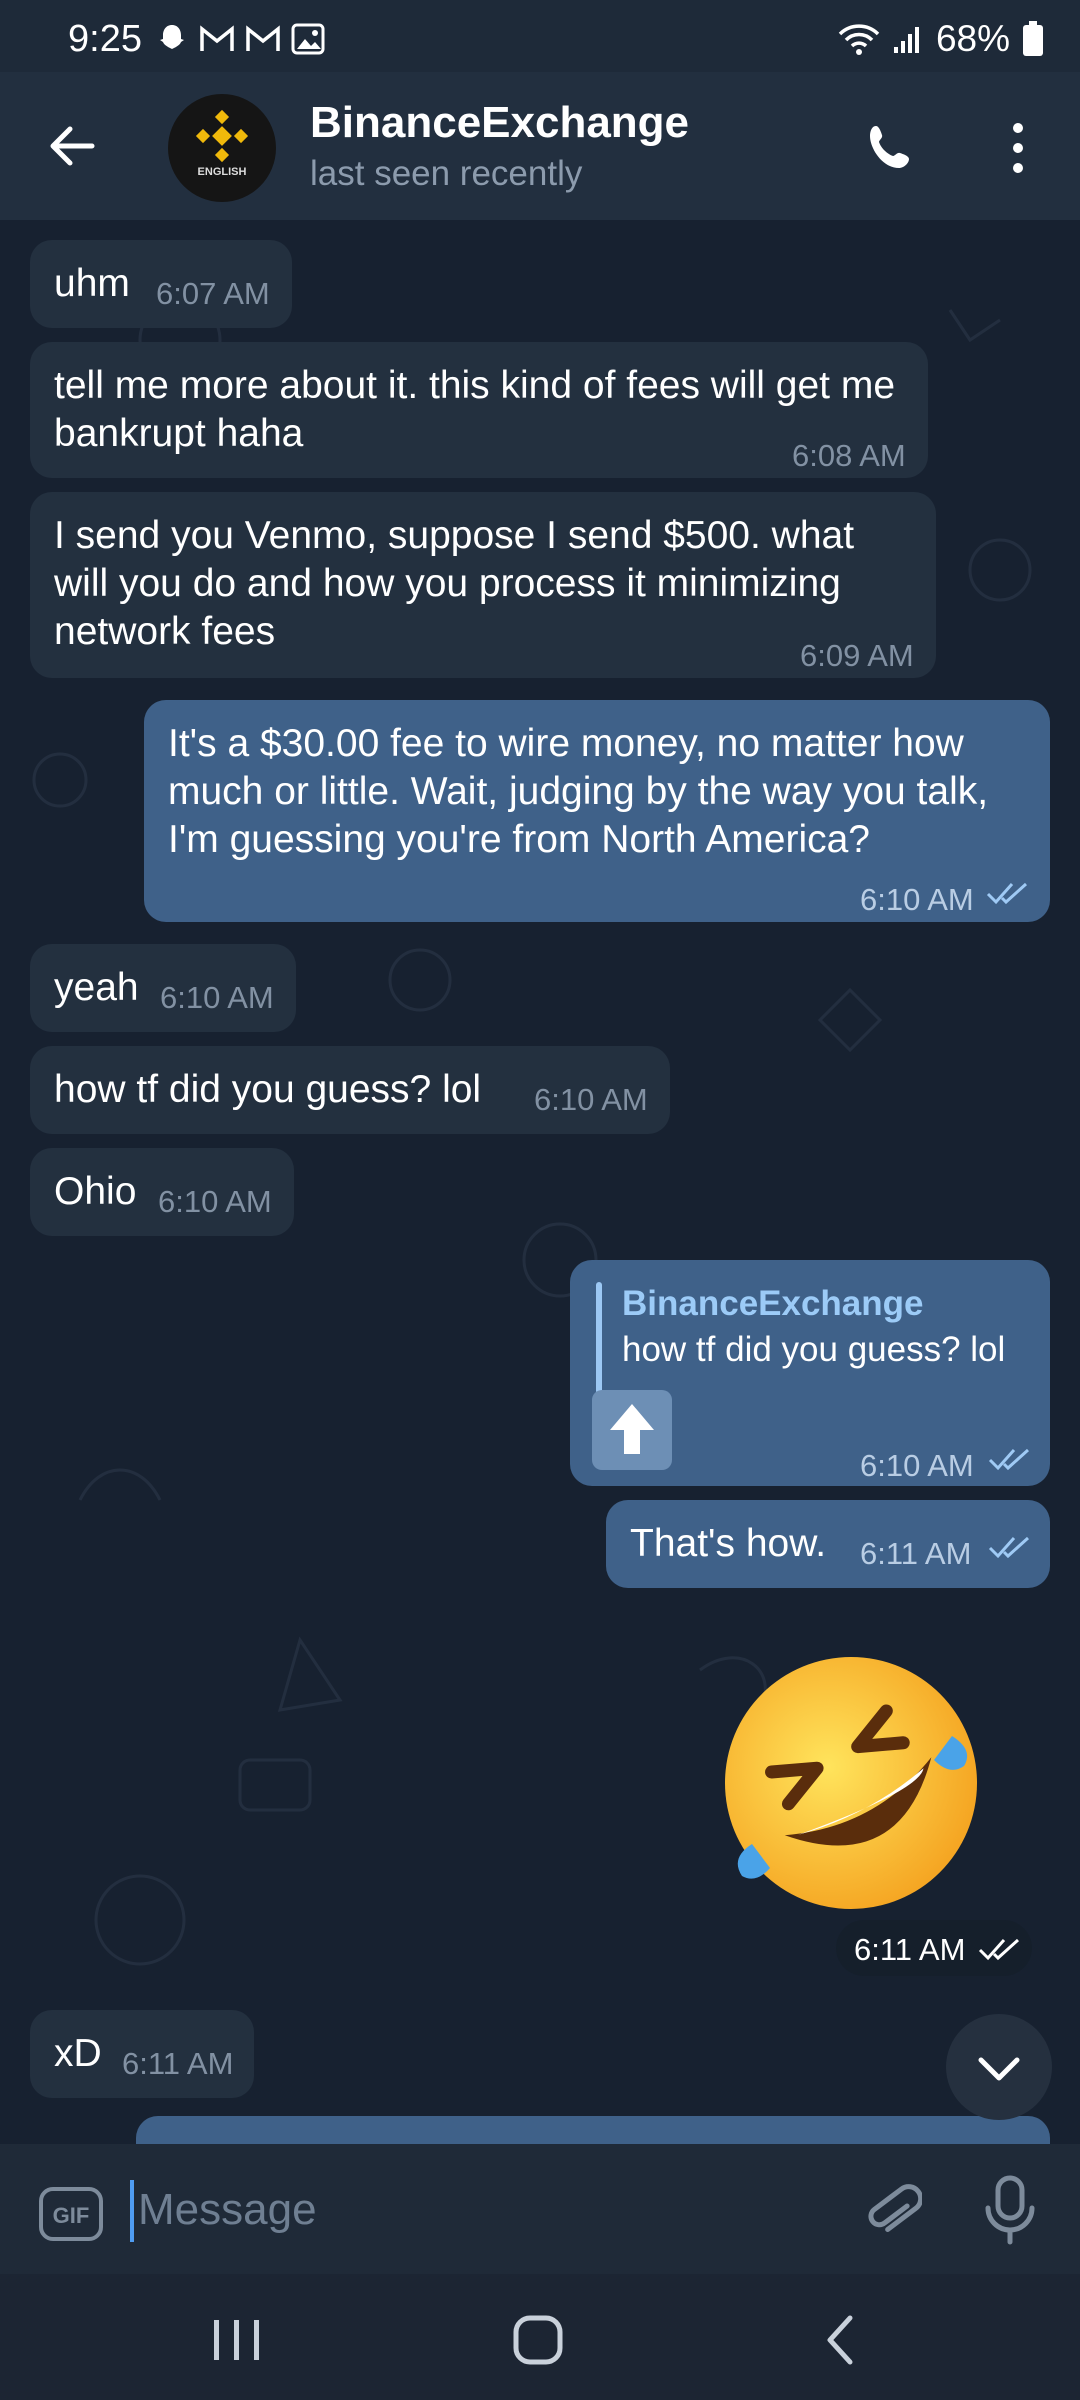  I want to click on wifi-icon, so click(859, 39).